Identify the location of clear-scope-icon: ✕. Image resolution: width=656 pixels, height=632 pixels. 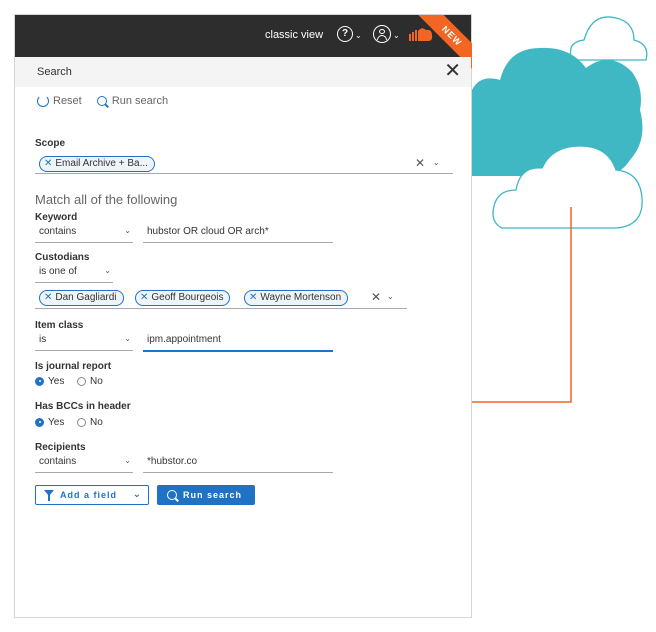
(420, 163).